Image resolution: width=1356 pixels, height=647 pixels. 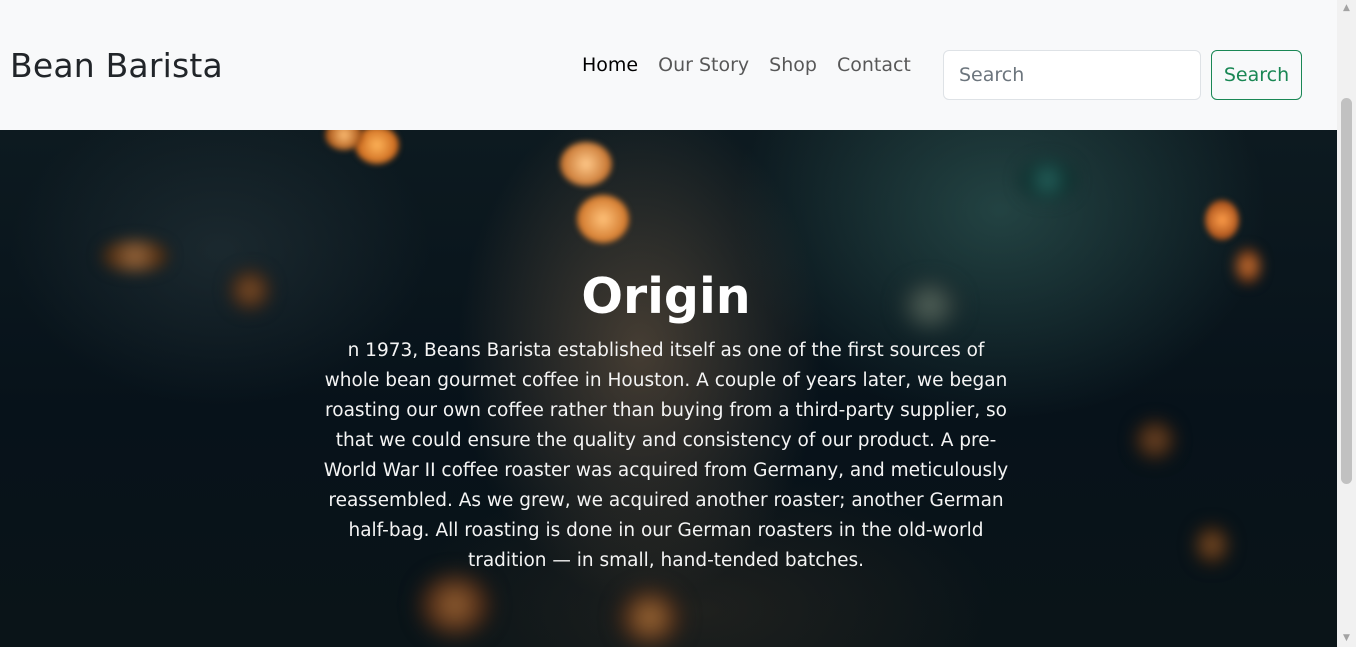 What do you see at coordinates (1346, 638) in the screenshot?
I see `scroll-down-arrow-icon: ▼` at bounding box center [1346, 638].